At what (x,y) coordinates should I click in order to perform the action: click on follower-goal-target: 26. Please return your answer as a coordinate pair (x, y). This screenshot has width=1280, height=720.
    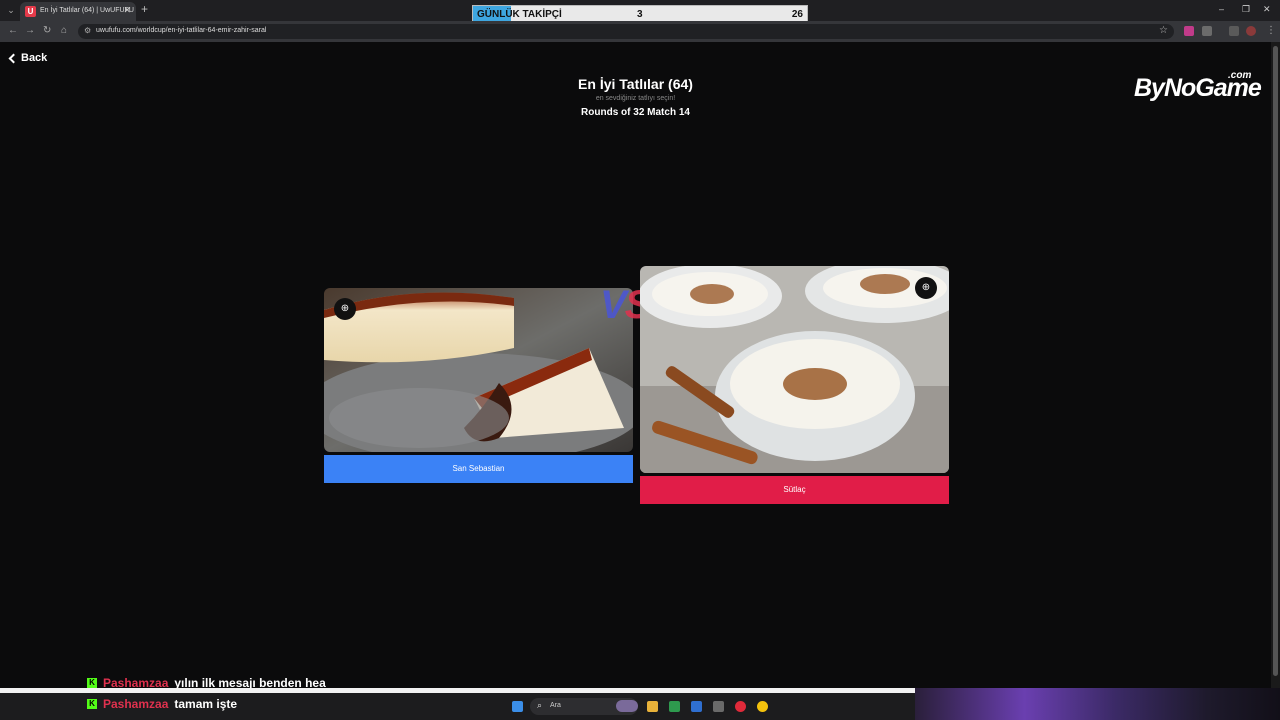
    Looking at the image, I should click on (797, 14).